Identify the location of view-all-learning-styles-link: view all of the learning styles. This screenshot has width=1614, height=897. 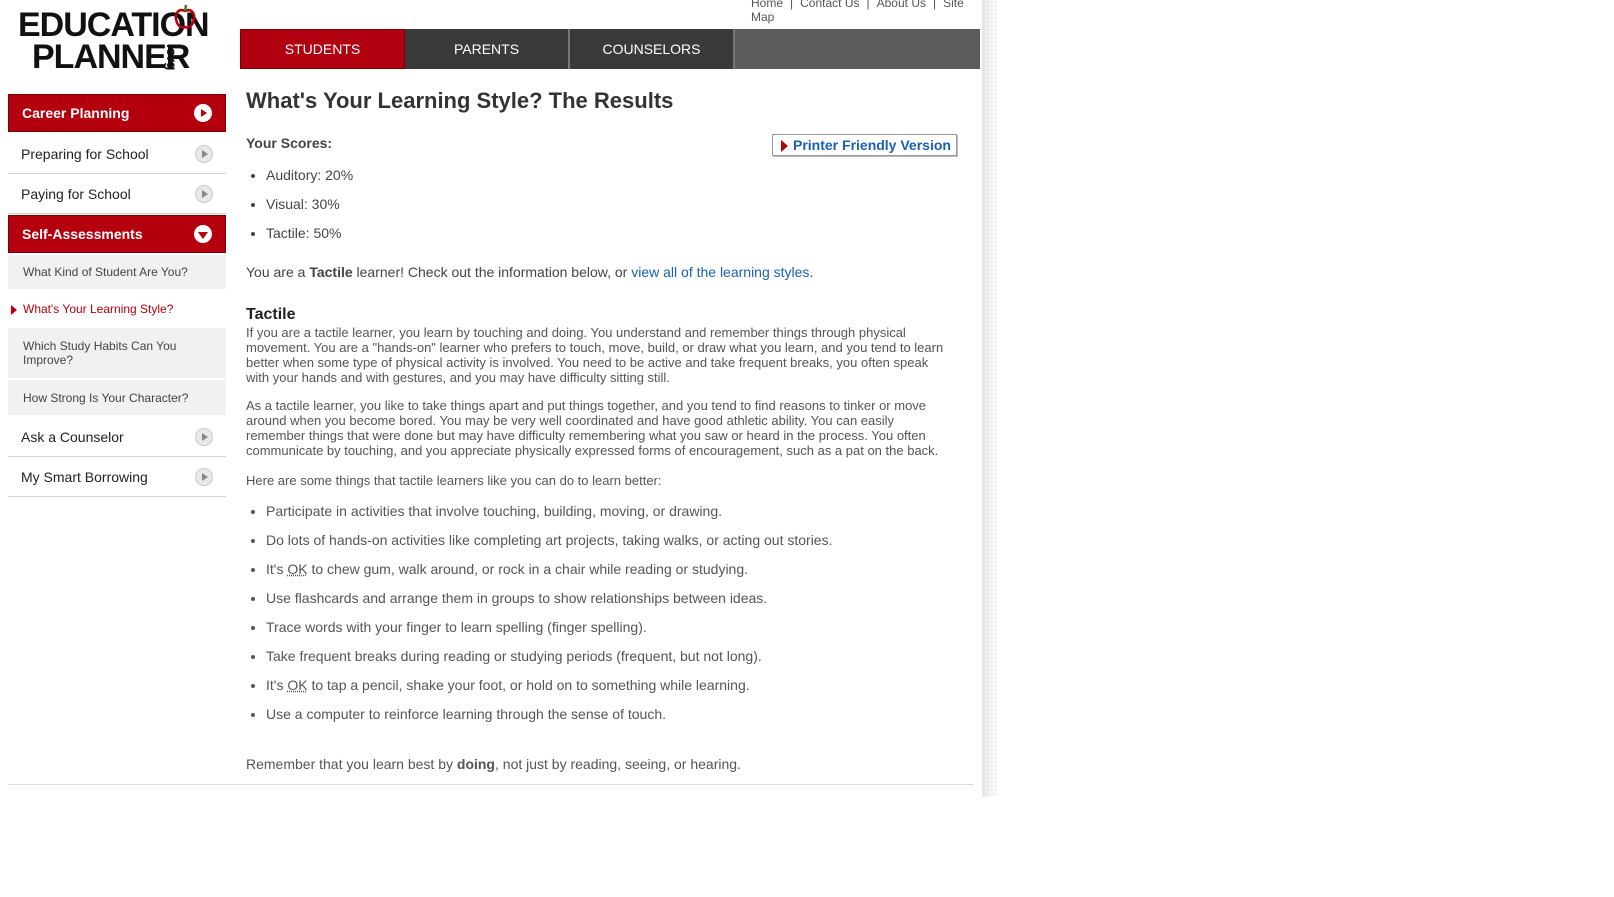
(720, 272).